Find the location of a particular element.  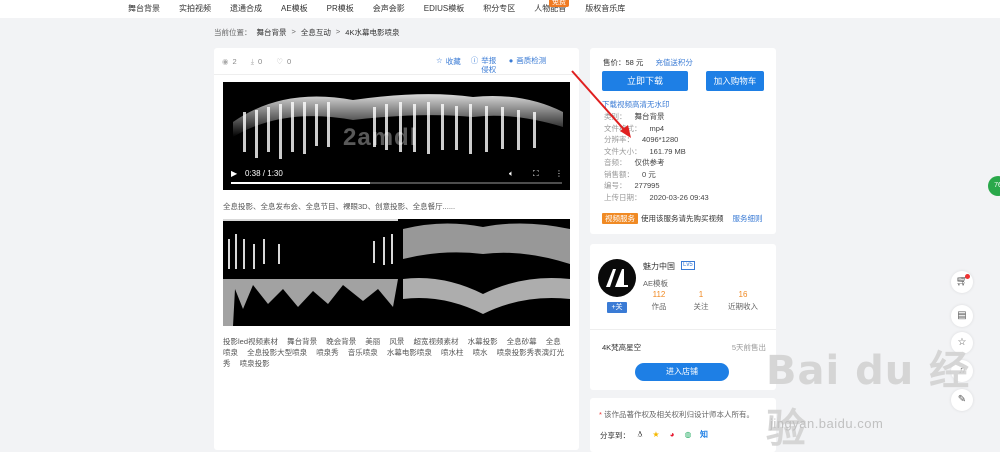

tag: 全息投影大型喷泉 is located at coordinates (277, 352).